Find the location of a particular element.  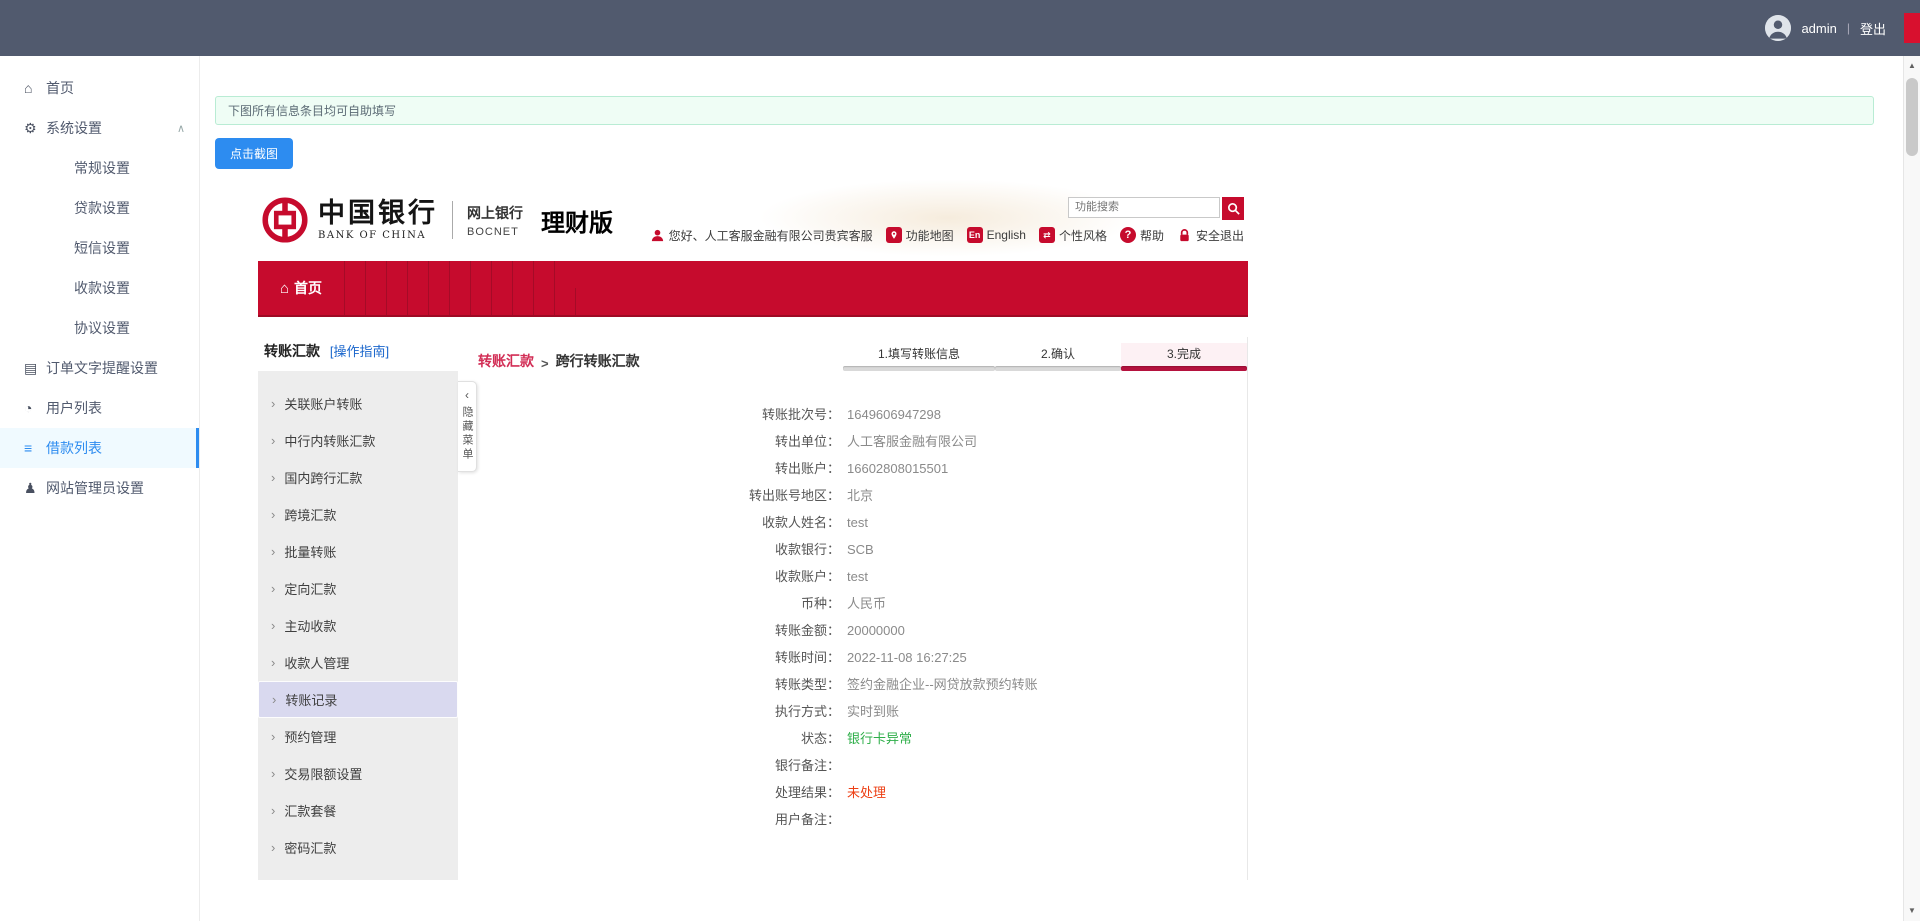

sidebar-item: 协议设置 is located at coordinates (99, 328).